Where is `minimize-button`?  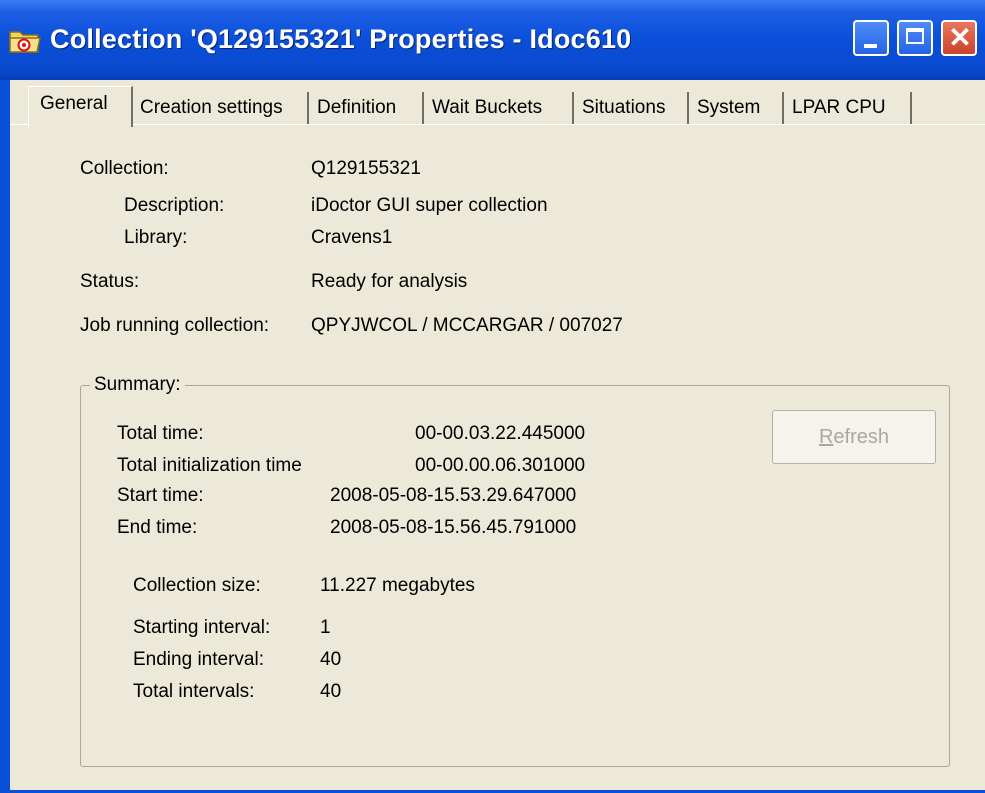
minimize-button is located at coordinates (871, 38).